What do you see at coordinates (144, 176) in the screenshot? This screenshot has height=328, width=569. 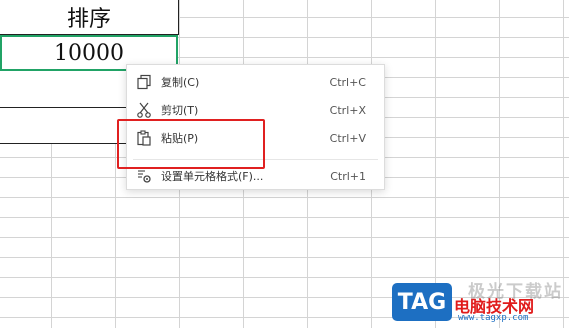 I see `format-cells-icon` at bounding box center [144, 176].